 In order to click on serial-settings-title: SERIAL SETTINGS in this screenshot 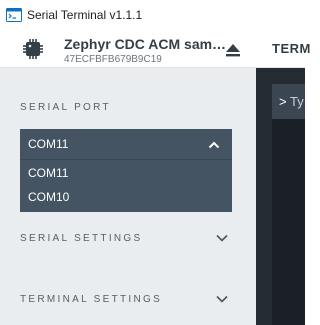, I will do `click(81, 238)`.